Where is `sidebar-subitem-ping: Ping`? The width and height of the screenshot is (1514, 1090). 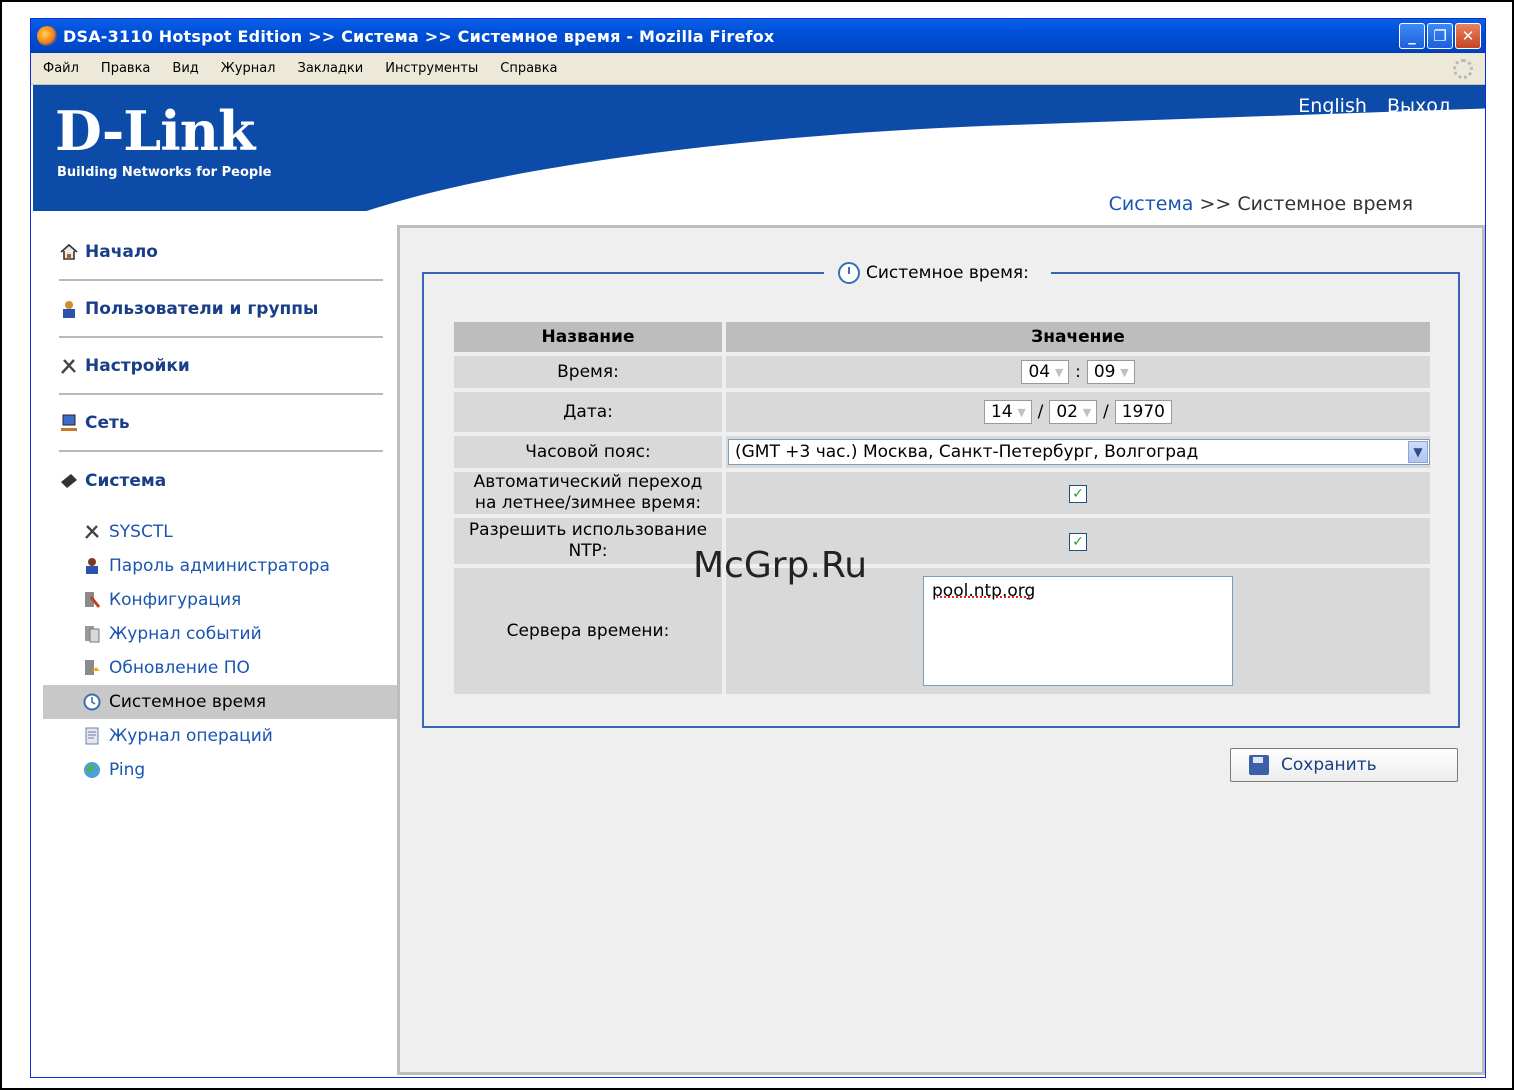
sidebar-subitem-ping: Ping is located at coordinates (221, 770).